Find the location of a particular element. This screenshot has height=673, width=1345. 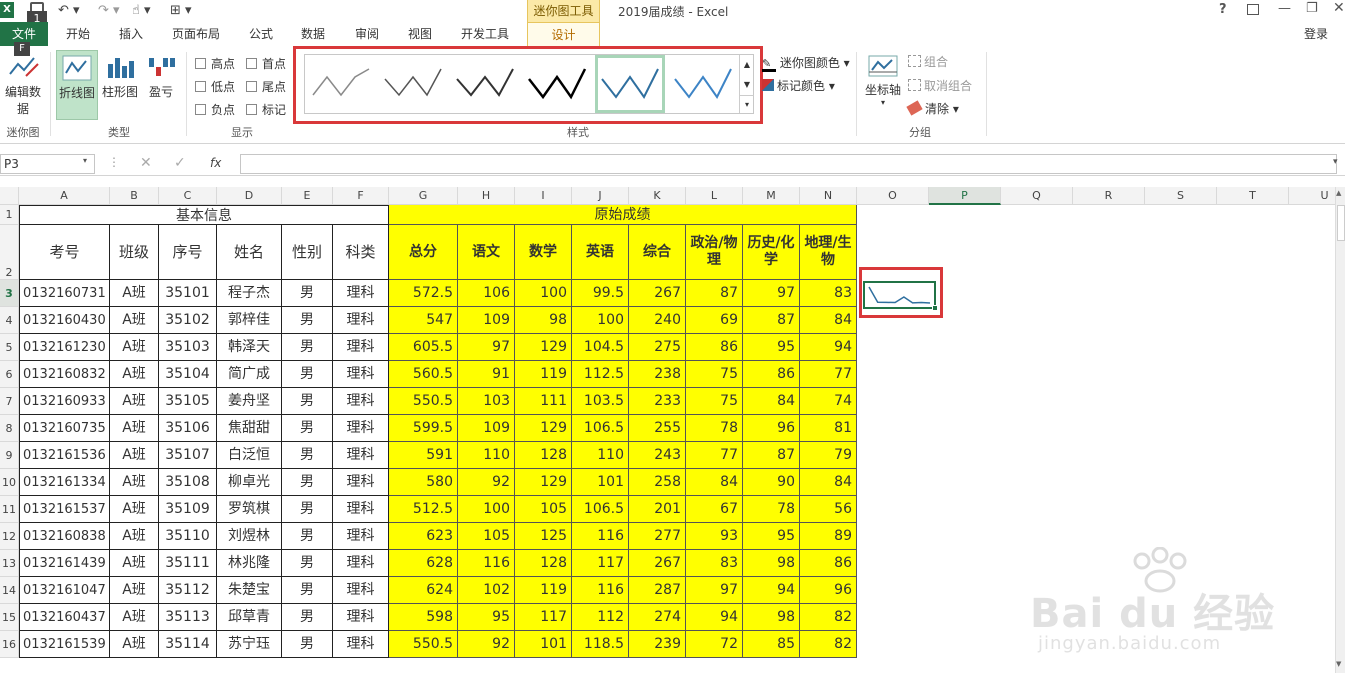

column-header-C: C is located at coordinates (188, 196).